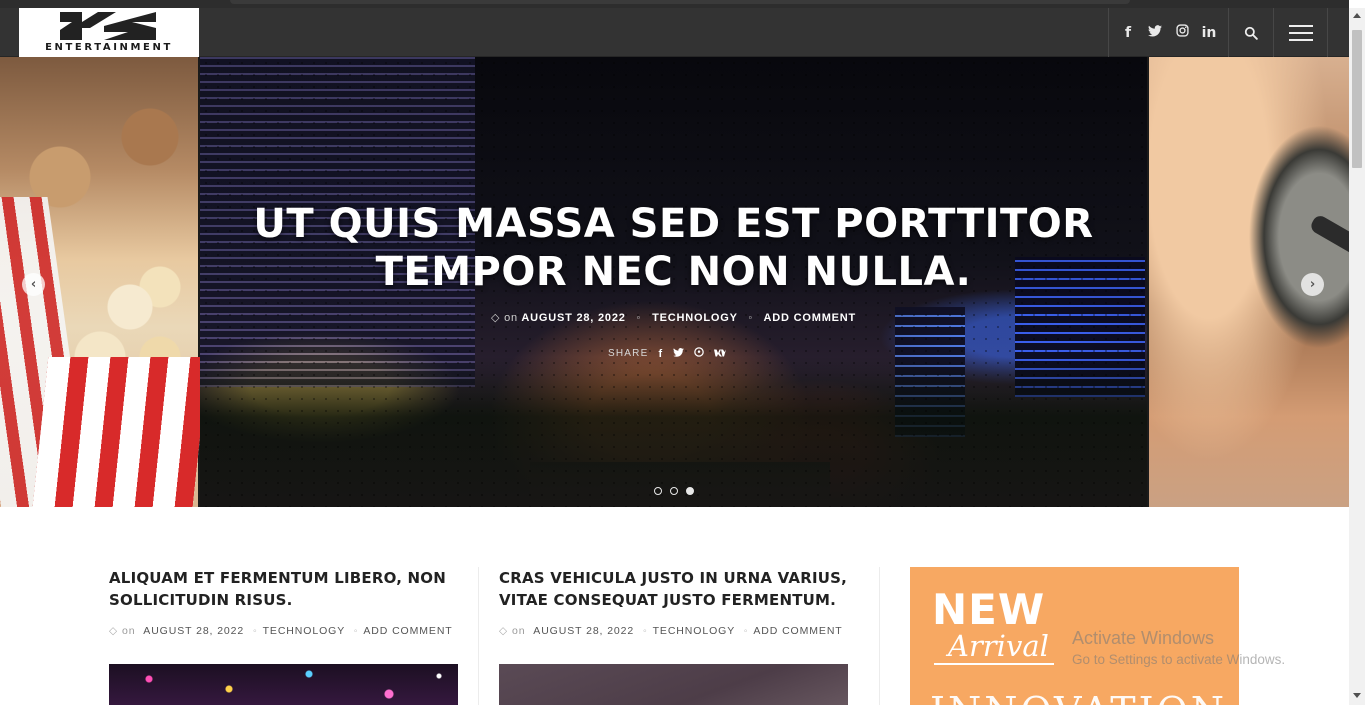 This screenshot has height=705, width=1365. I want to click on search-icon, so click(1251, 33).